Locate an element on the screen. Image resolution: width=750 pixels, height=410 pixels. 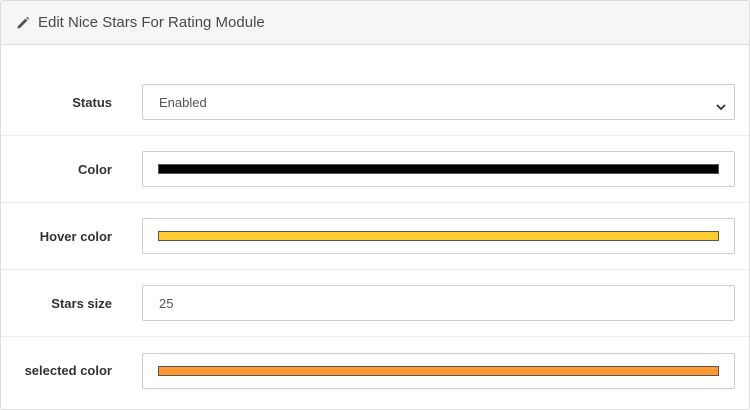
status-select-value: Enabled is located at coordinates (183, 102).